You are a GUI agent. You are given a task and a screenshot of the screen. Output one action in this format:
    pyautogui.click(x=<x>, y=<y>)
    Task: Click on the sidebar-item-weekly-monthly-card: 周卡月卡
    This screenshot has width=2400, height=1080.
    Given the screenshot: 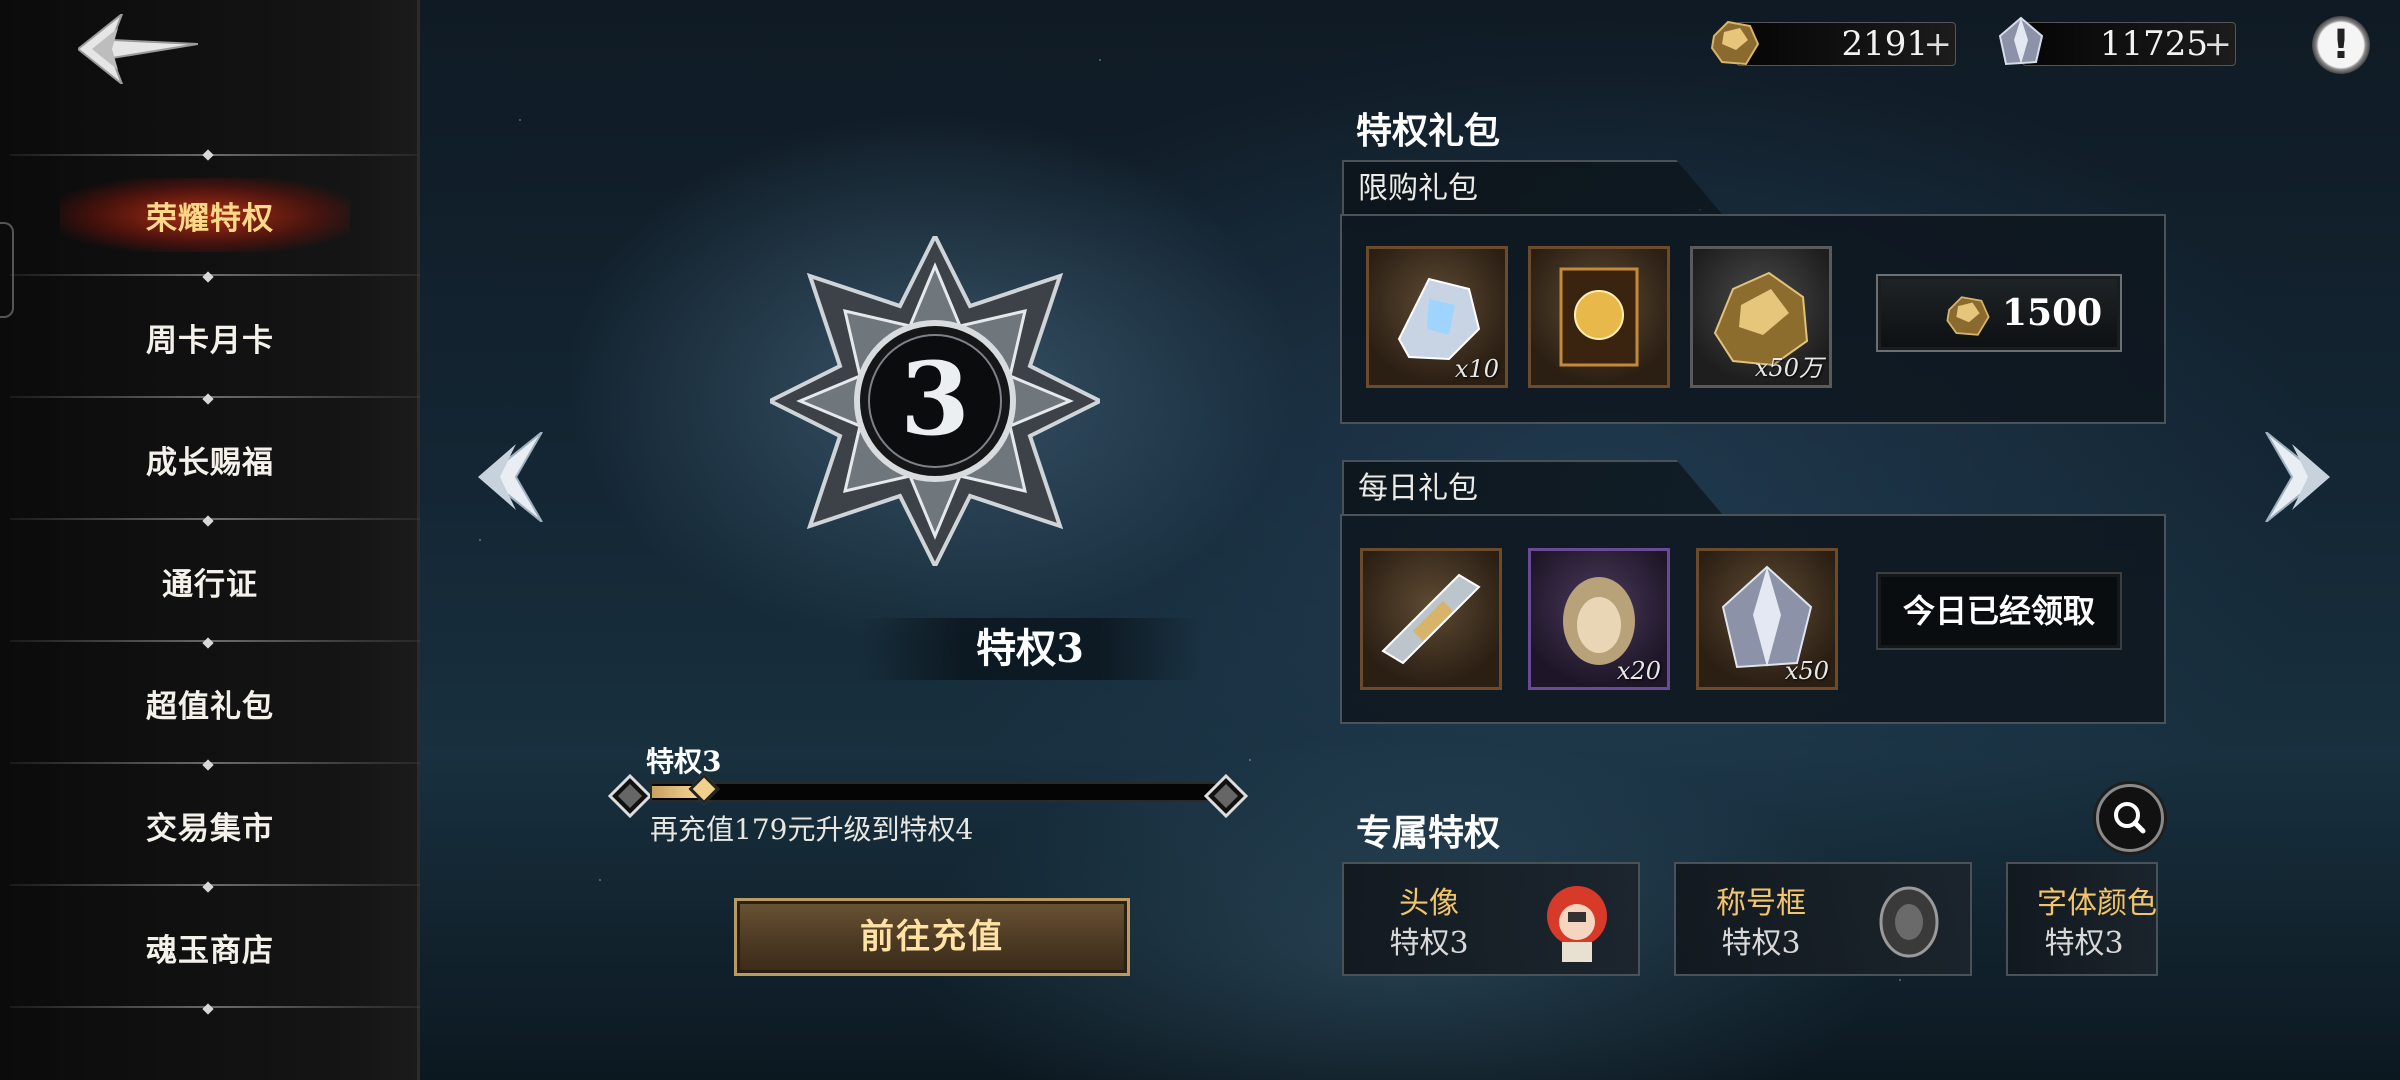 What is the action you would take?
    pyautogui.click(x=210, y=337)
    